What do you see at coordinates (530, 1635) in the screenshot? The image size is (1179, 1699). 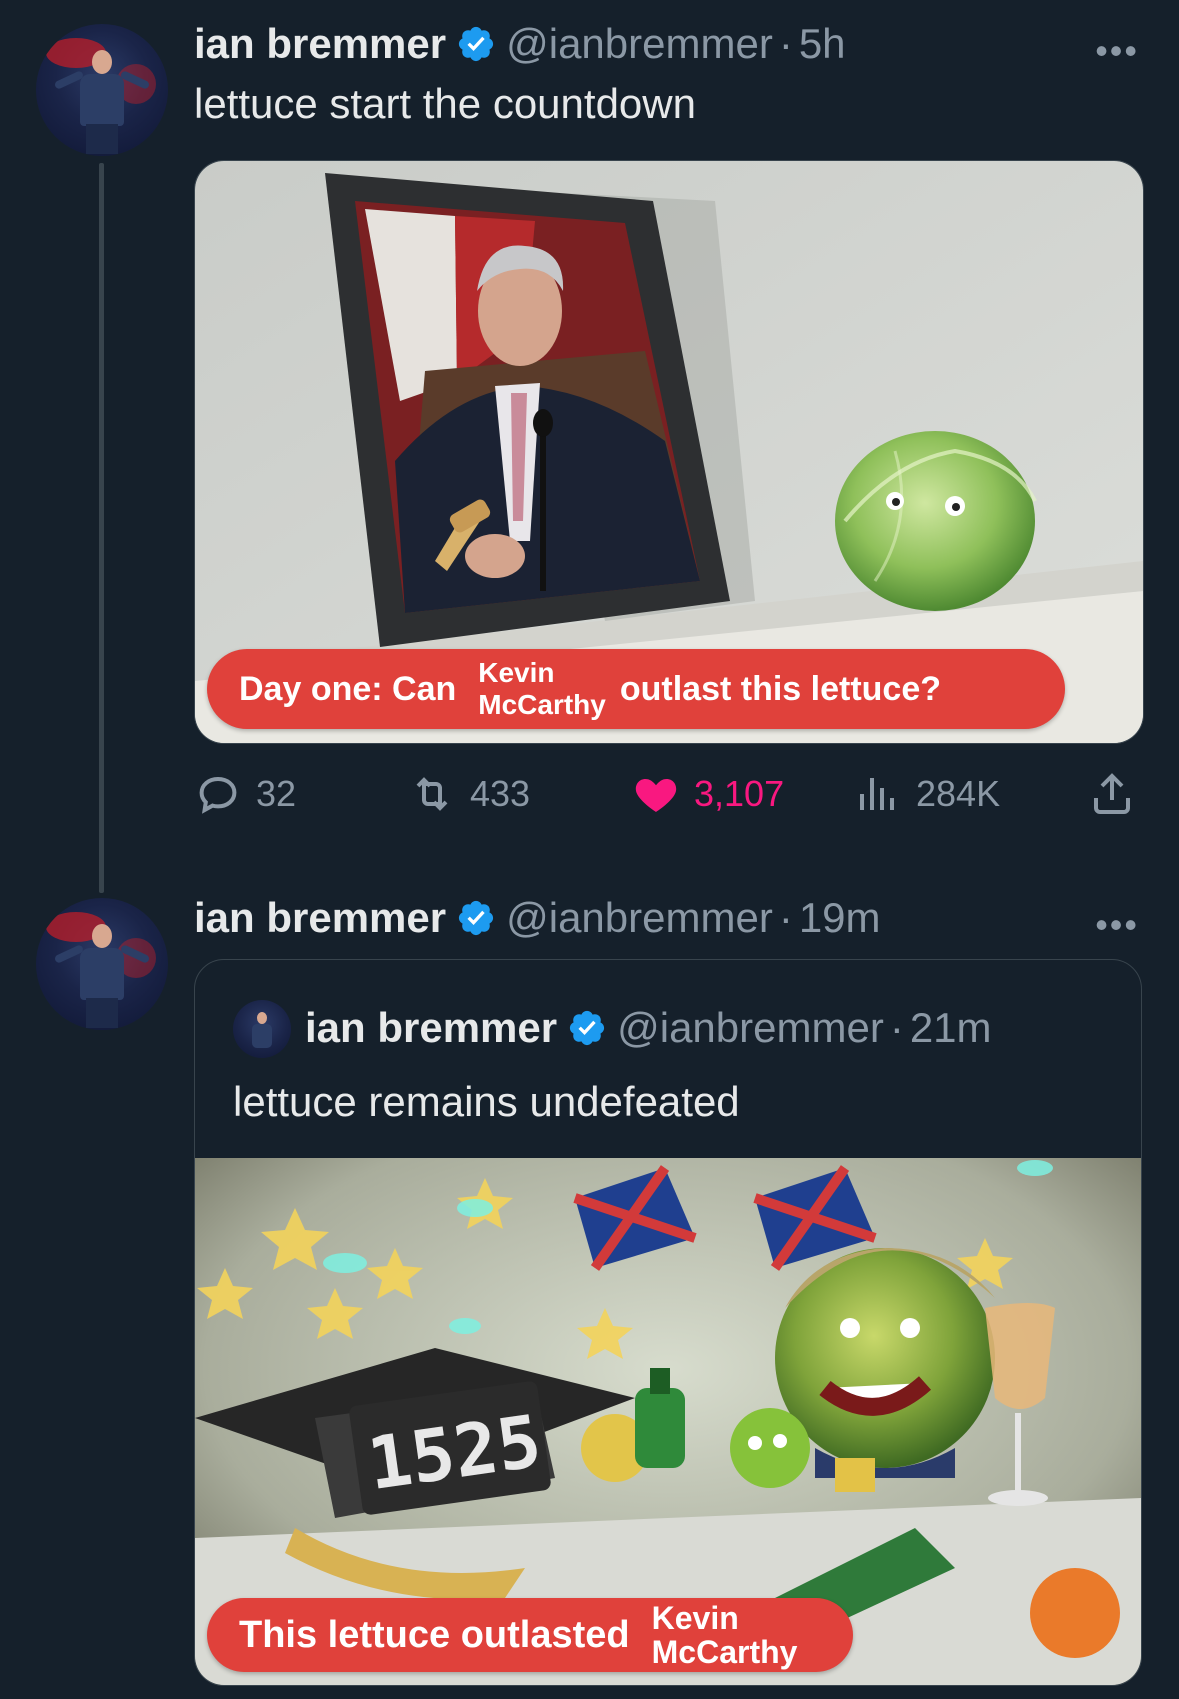 I see `image-caption-banner: This lettuce outlasted Kevin McCarthy` at bounding box center [530, 1635].